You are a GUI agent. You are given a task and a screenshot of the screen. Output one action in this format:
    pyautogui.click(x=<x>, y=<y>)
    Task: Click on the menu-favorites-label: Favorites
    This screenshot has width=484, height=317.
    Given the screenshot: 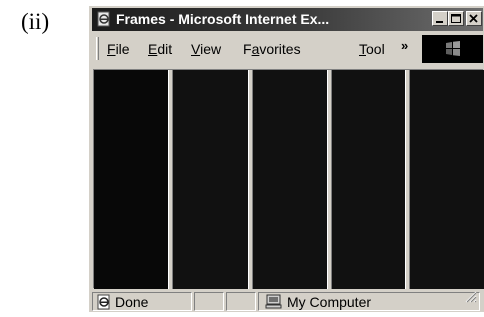 What is the action you would take?
    pyautogui.click(x=272, y=49)
    